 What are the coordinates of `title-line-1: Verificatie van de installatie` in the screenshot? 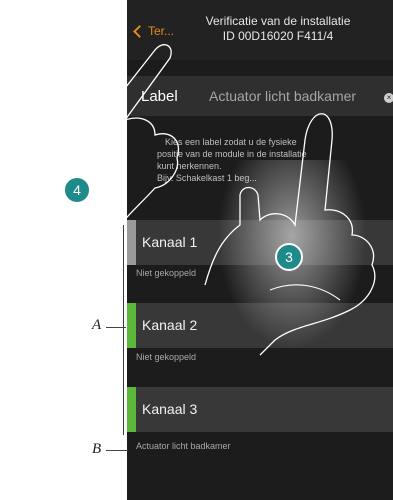 It's located at (278, 21).